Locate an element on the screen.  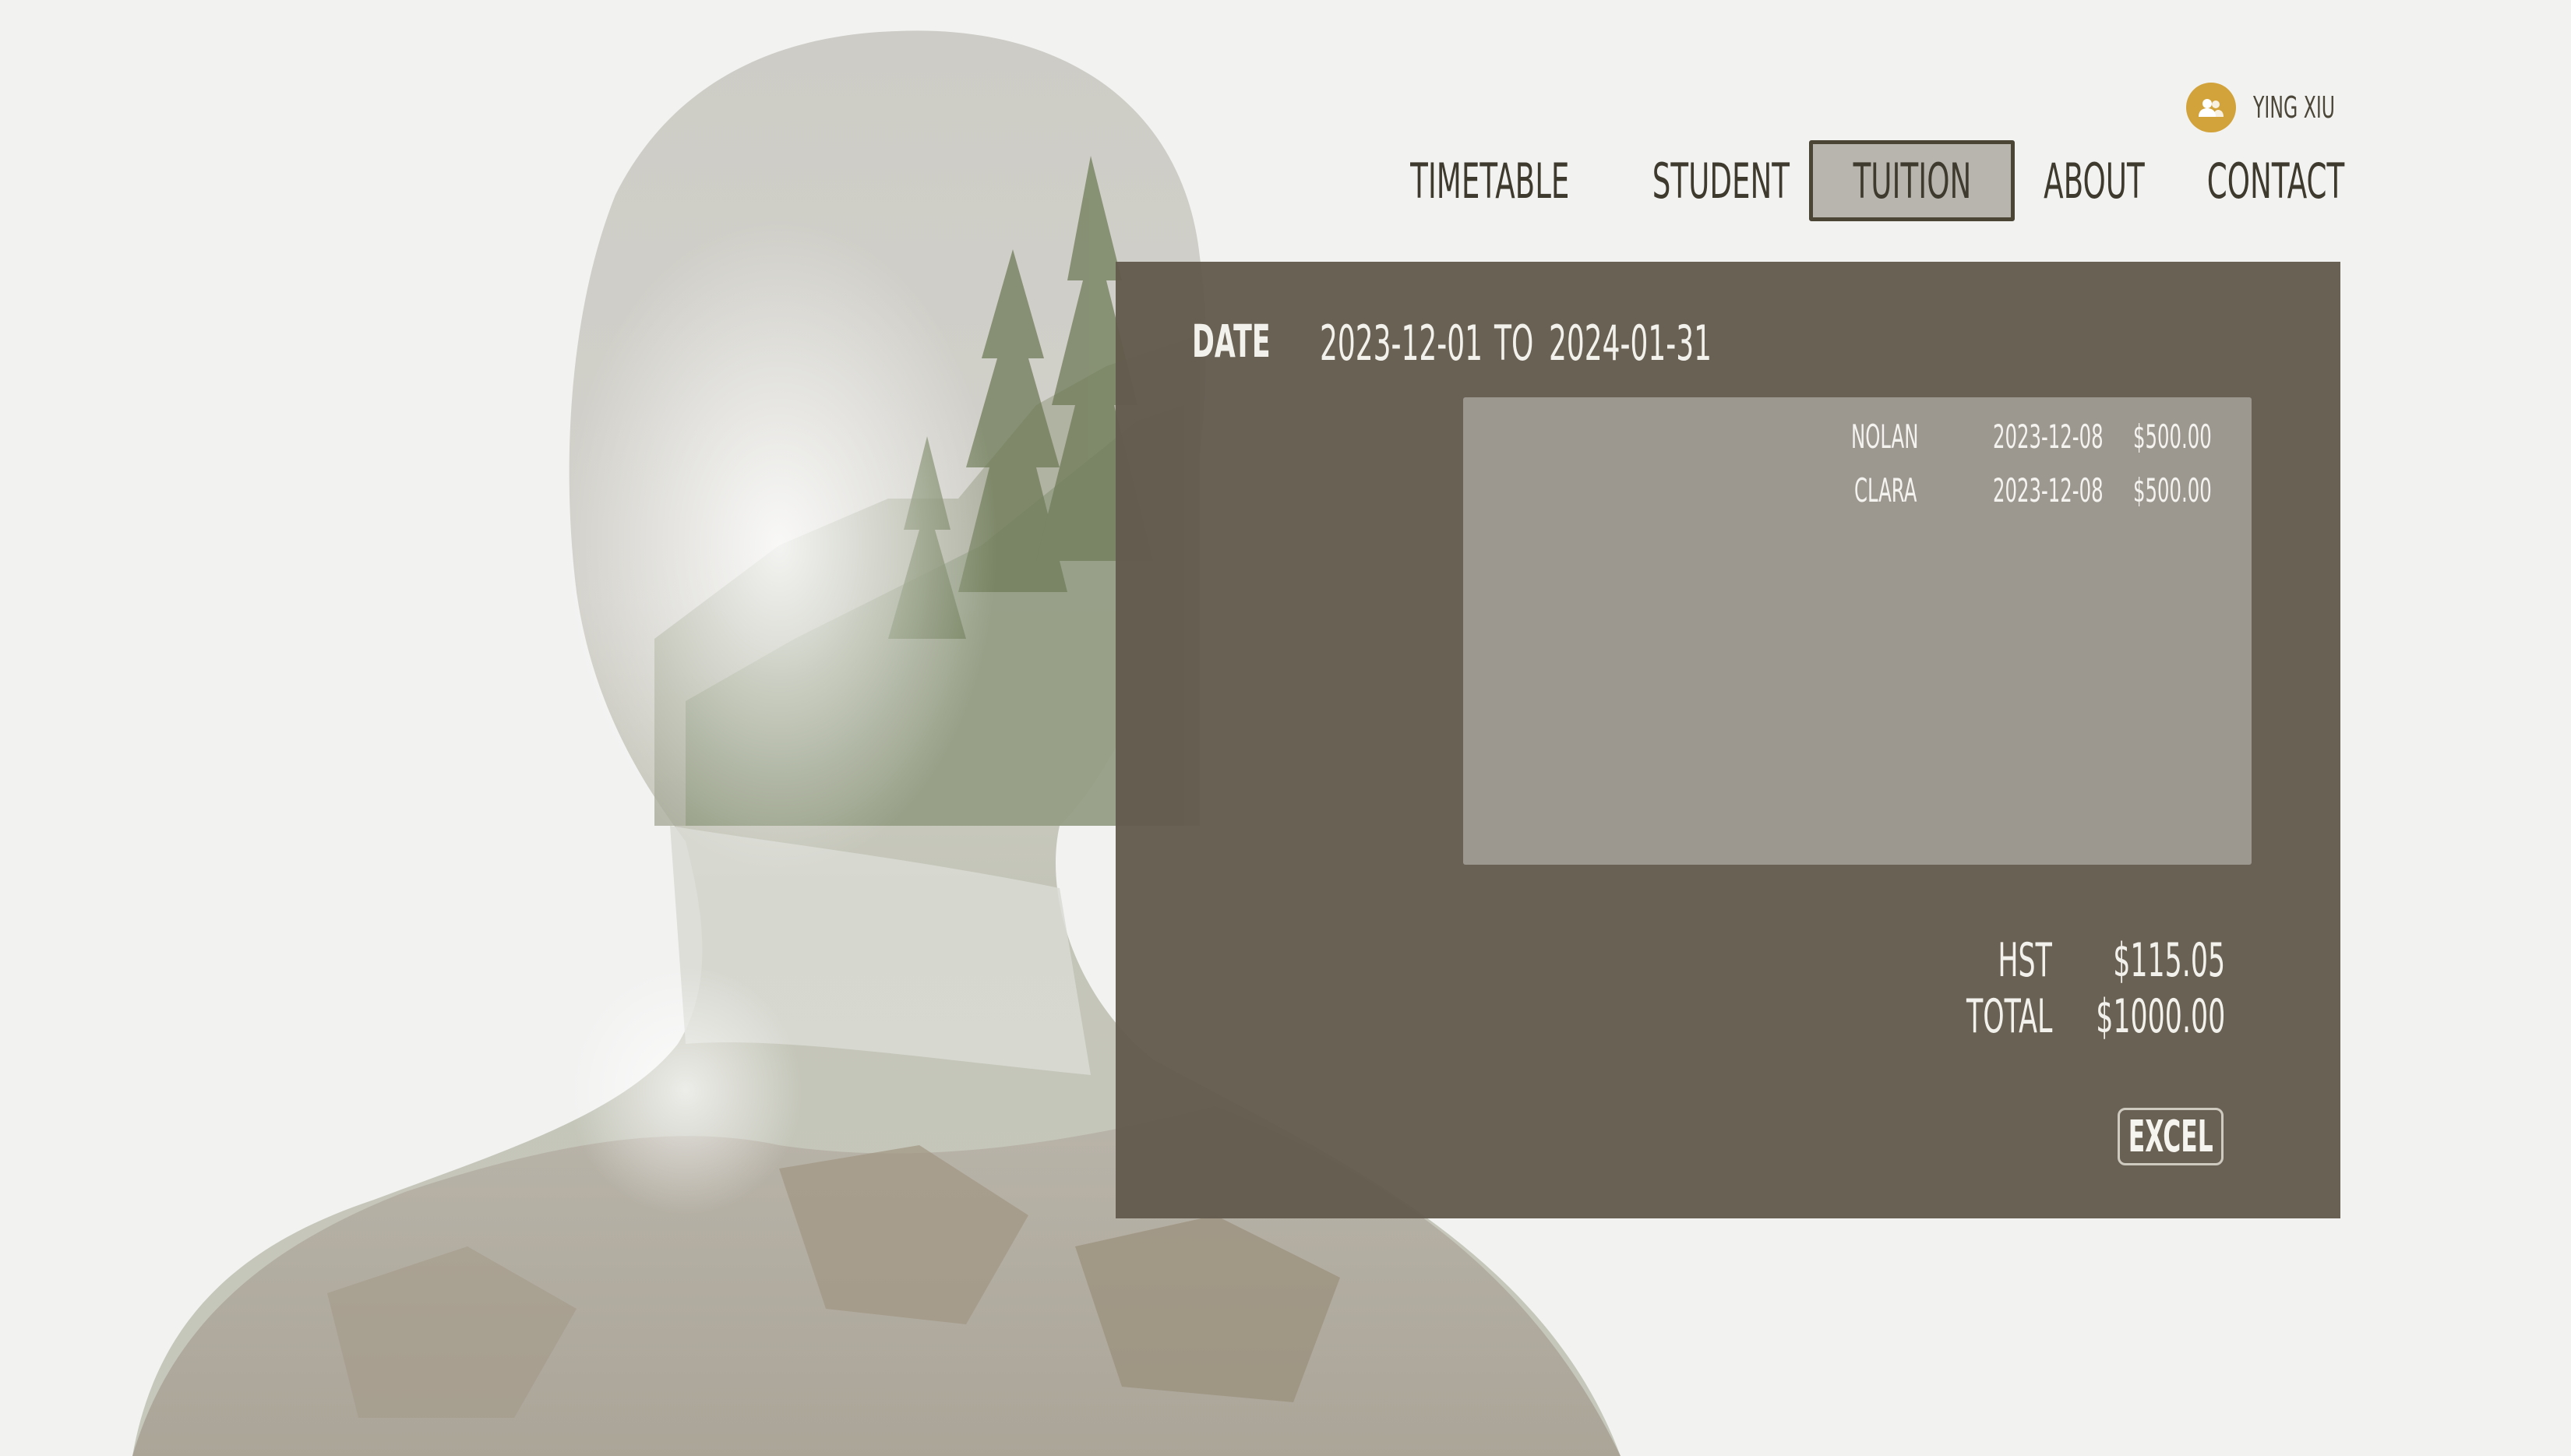
user-badge: YING XIU is located at coordinates (2285, 108).